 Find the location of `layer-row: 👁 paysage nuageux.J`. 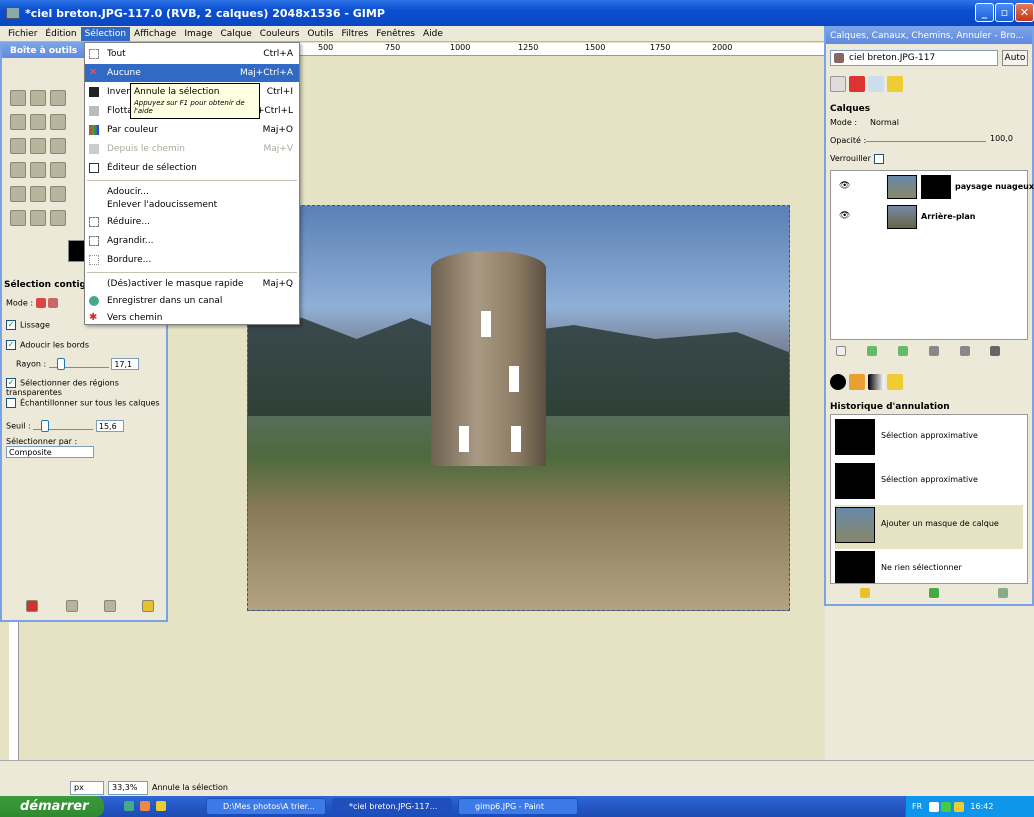

layer-row: 👁 paysage nuageux.J is located at coordinates (932, 187).